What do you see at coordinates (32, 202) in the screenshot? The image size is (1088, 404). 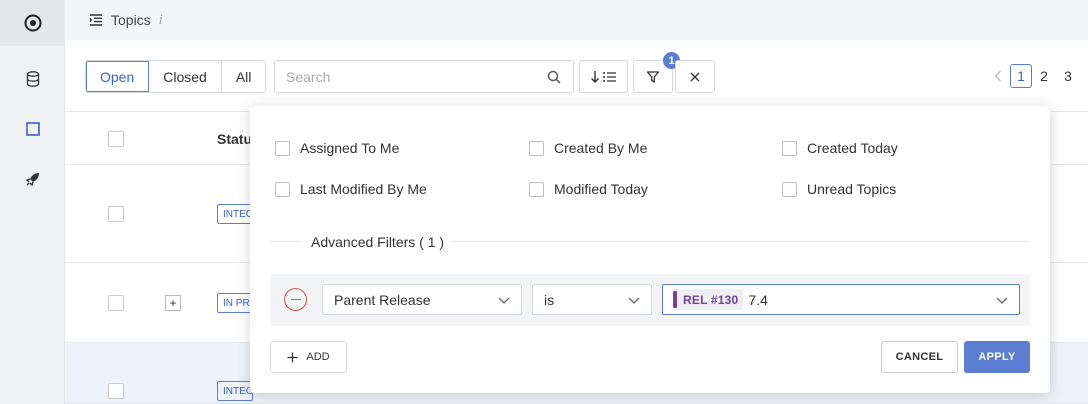 I see `sidebar` at bounding box center [32, 202].